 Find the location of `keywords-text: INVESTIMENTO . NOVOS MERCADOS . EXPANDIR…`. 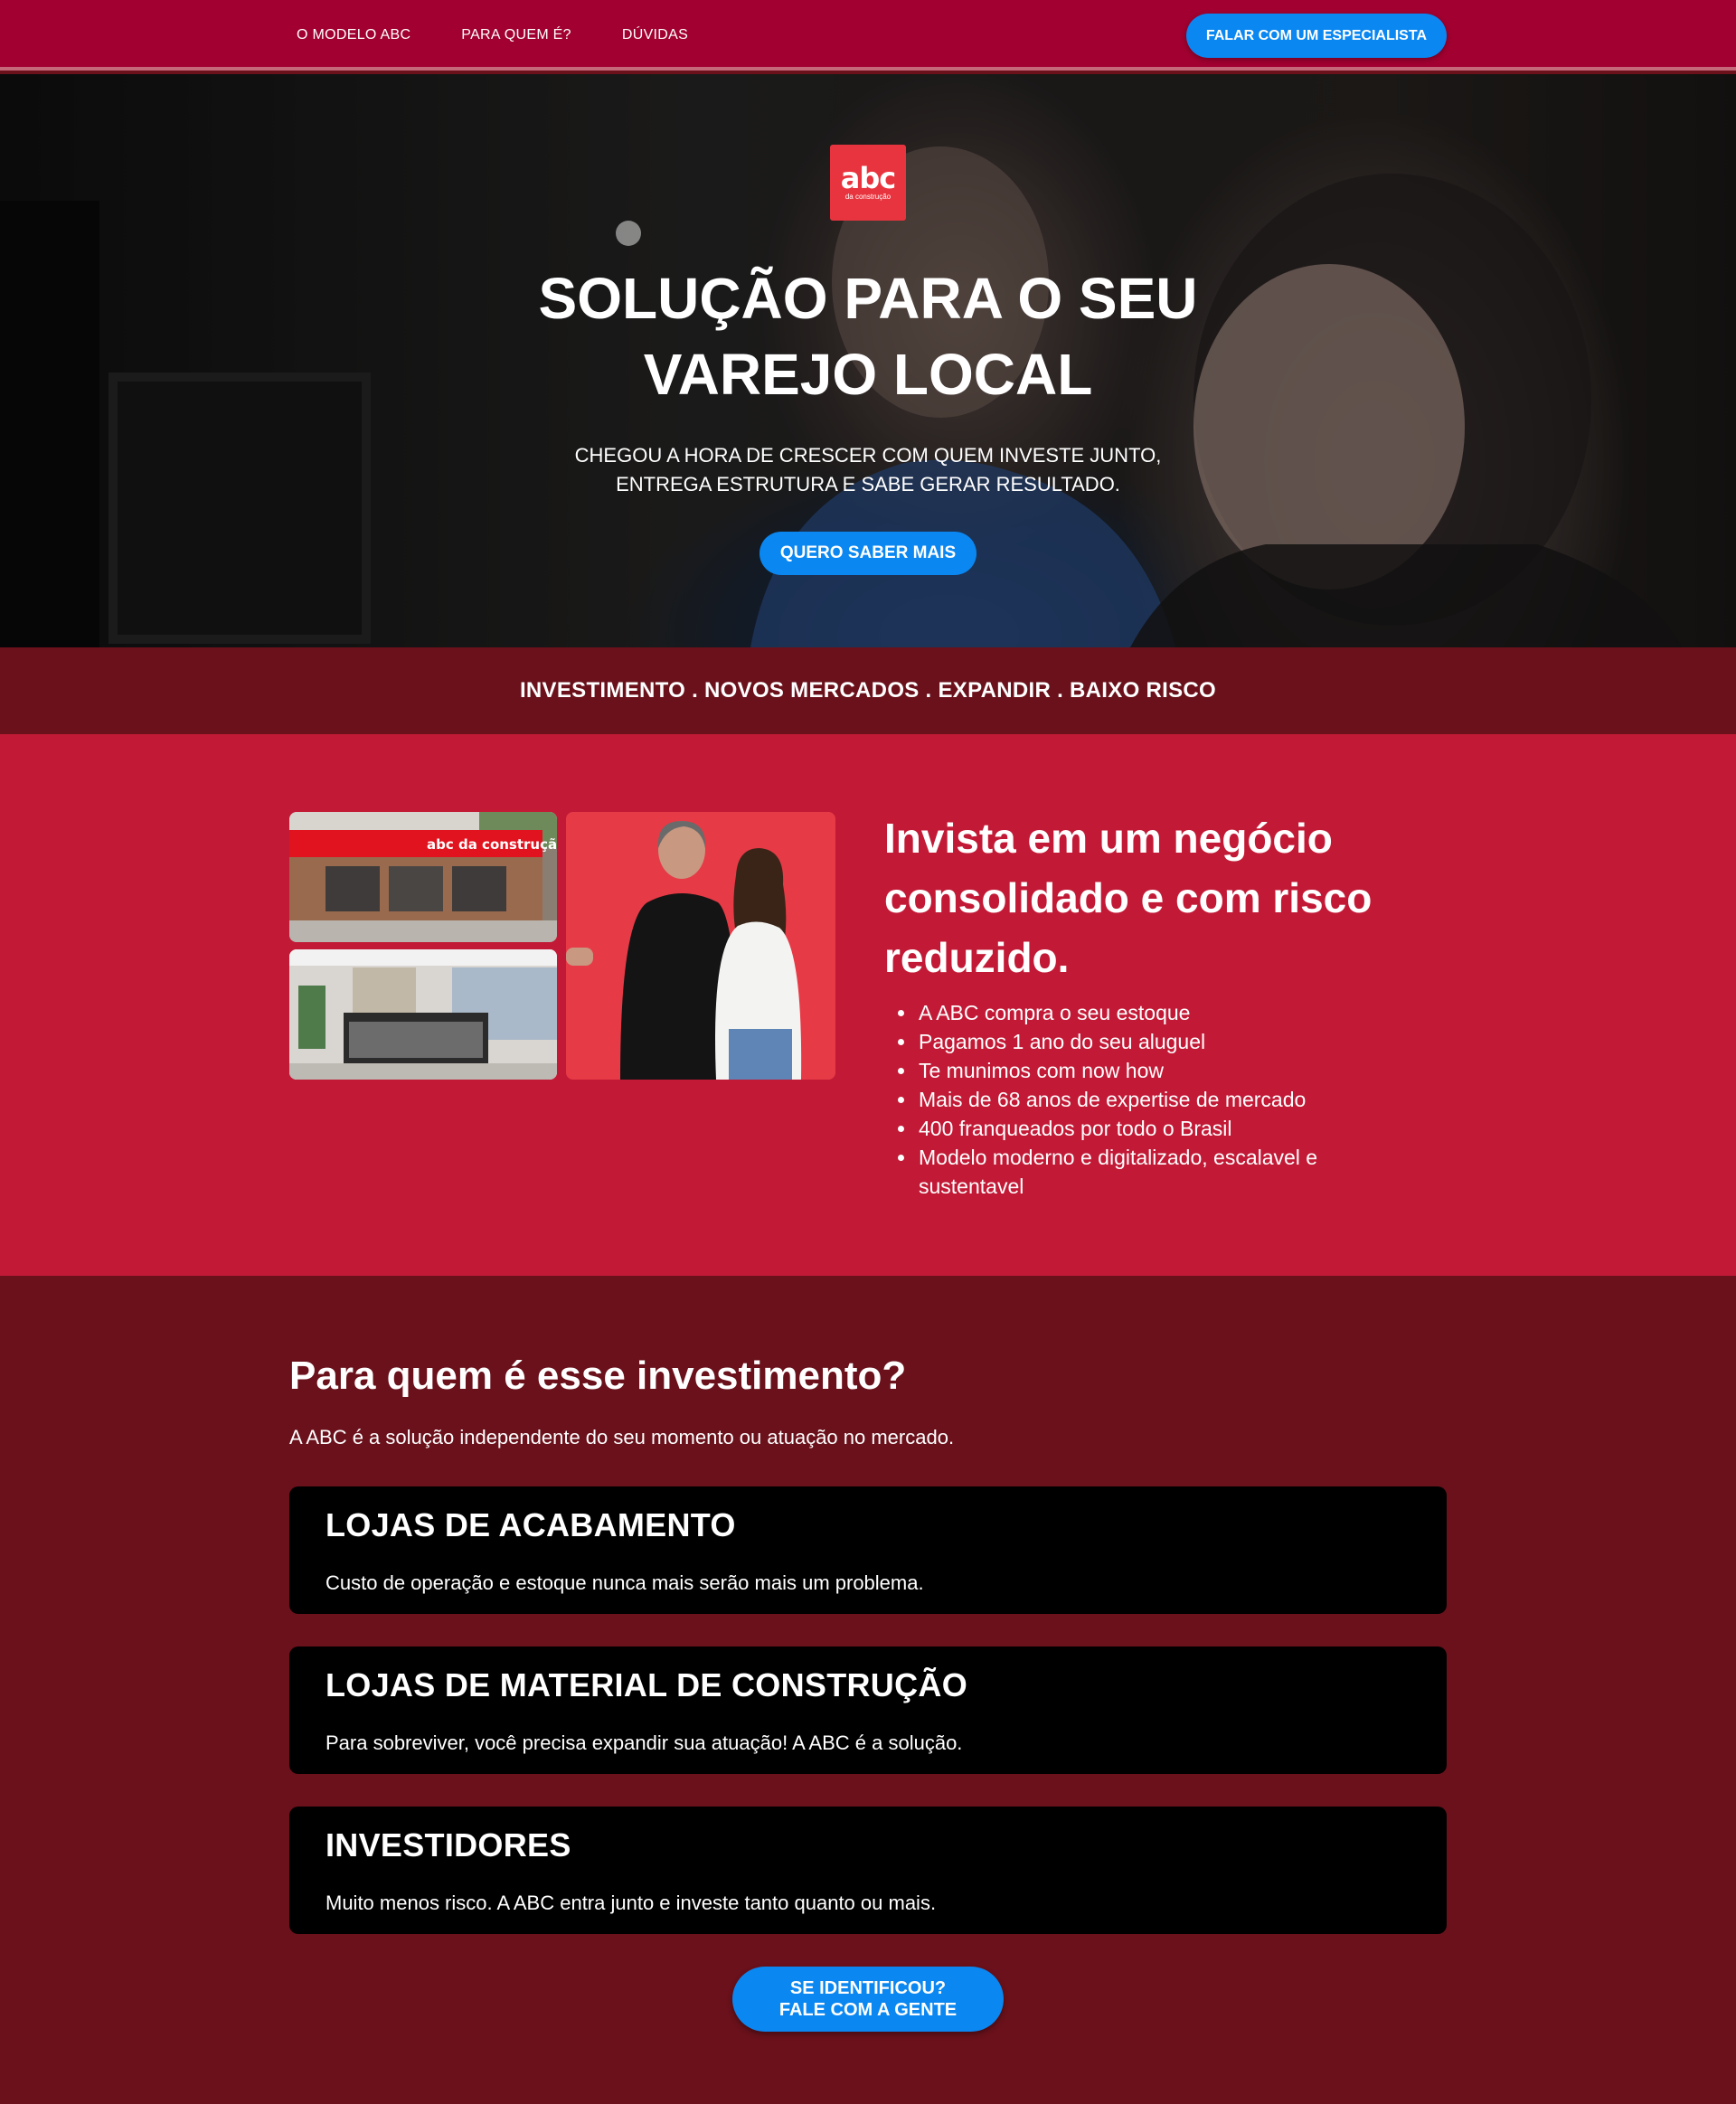

keywords-text: INVESTIMENTO . NOVOS MERCADOS . EXPANDIR… is located at coordinates (868, 690).